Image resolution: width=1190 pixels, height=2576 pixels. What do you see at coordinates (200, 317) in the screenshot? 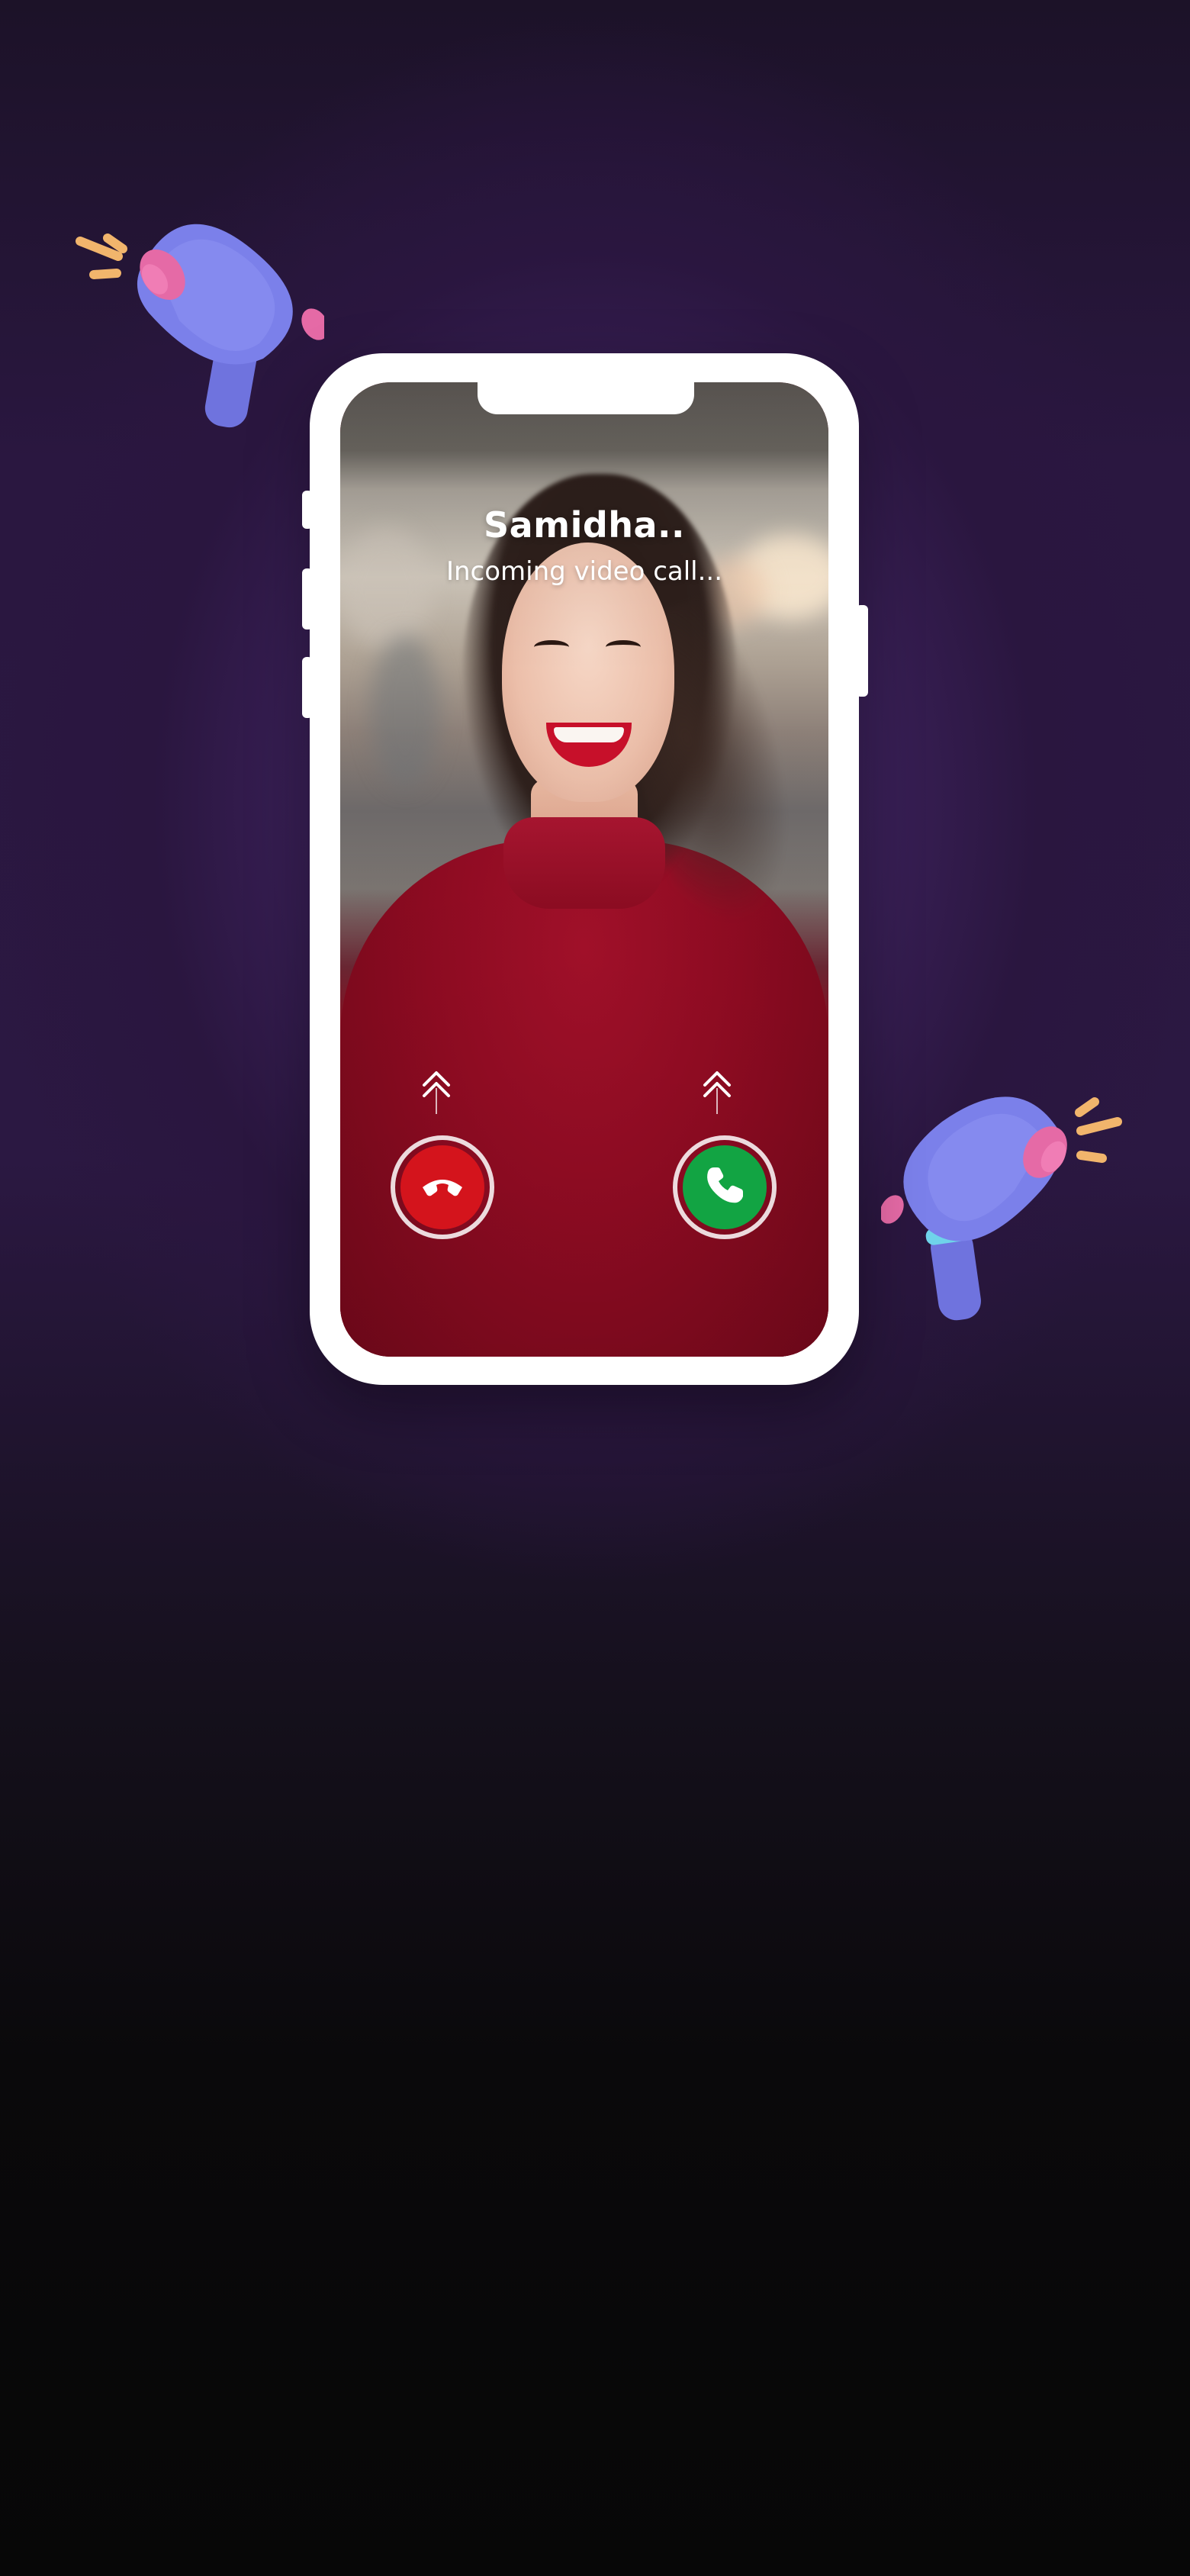
I see `megaphone-left-icon` at bounding box center [200, 317].